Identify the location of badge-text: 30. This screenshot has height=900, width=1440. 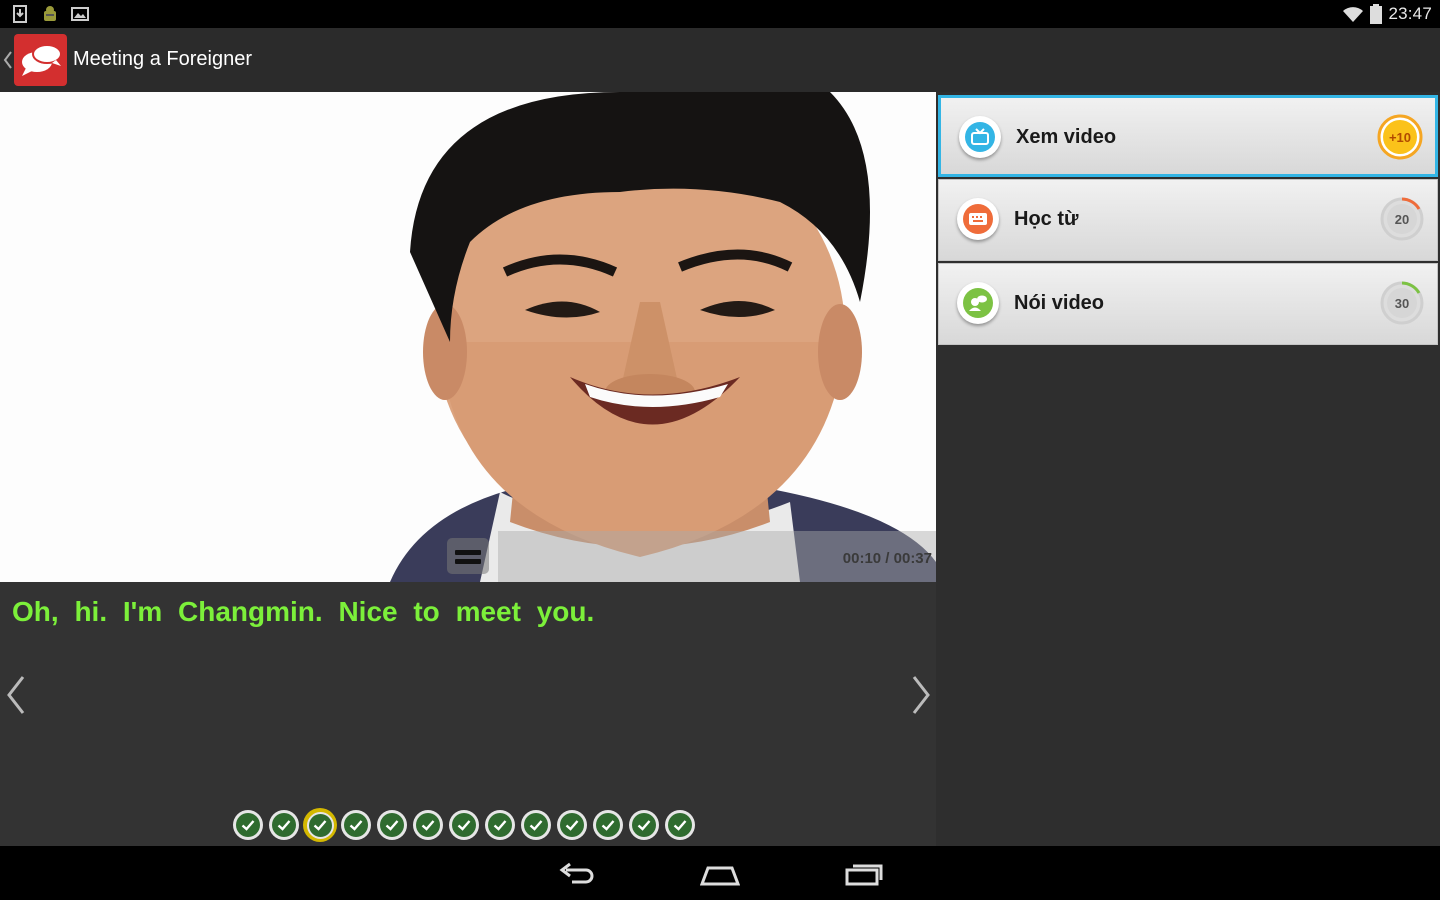
(1402, 303).